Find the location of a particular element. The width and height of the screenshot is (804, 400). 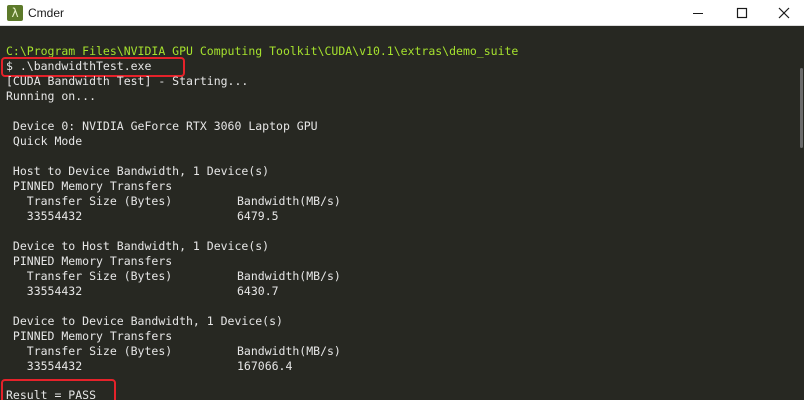

close-icon is located at coordinates (784, 13).